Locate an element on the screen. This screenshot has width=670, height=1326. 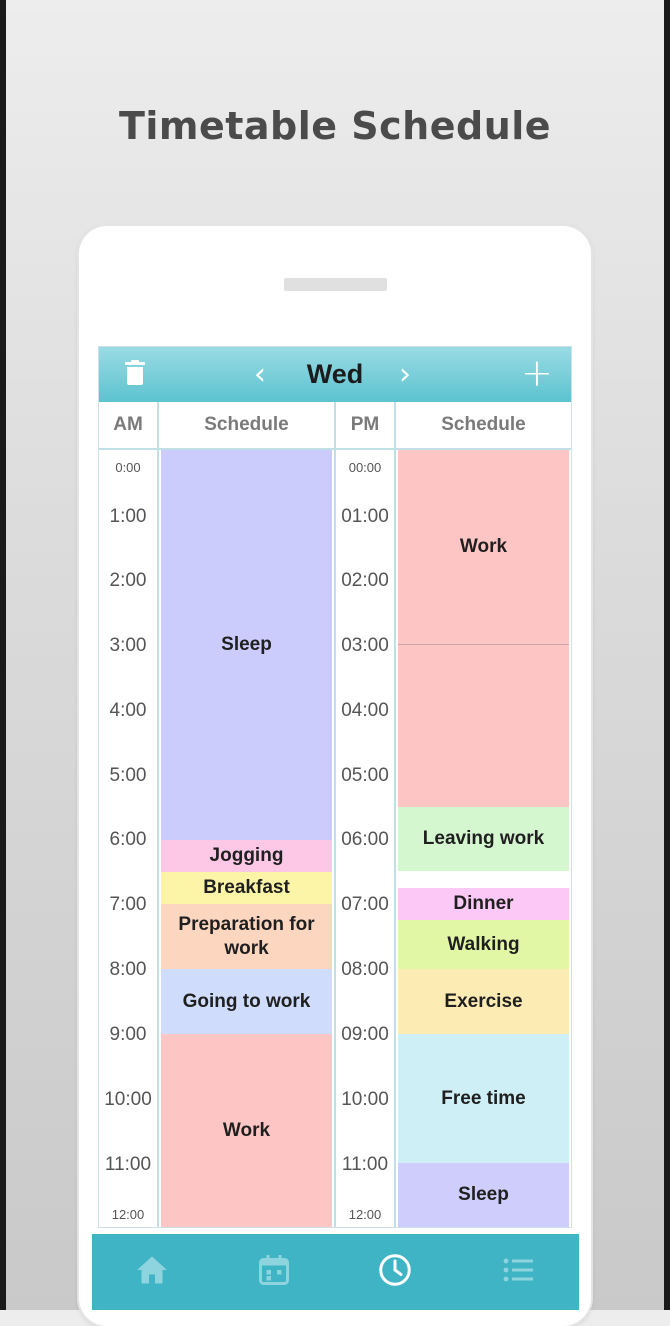
trash-icon is located at coordinates (135, 374).